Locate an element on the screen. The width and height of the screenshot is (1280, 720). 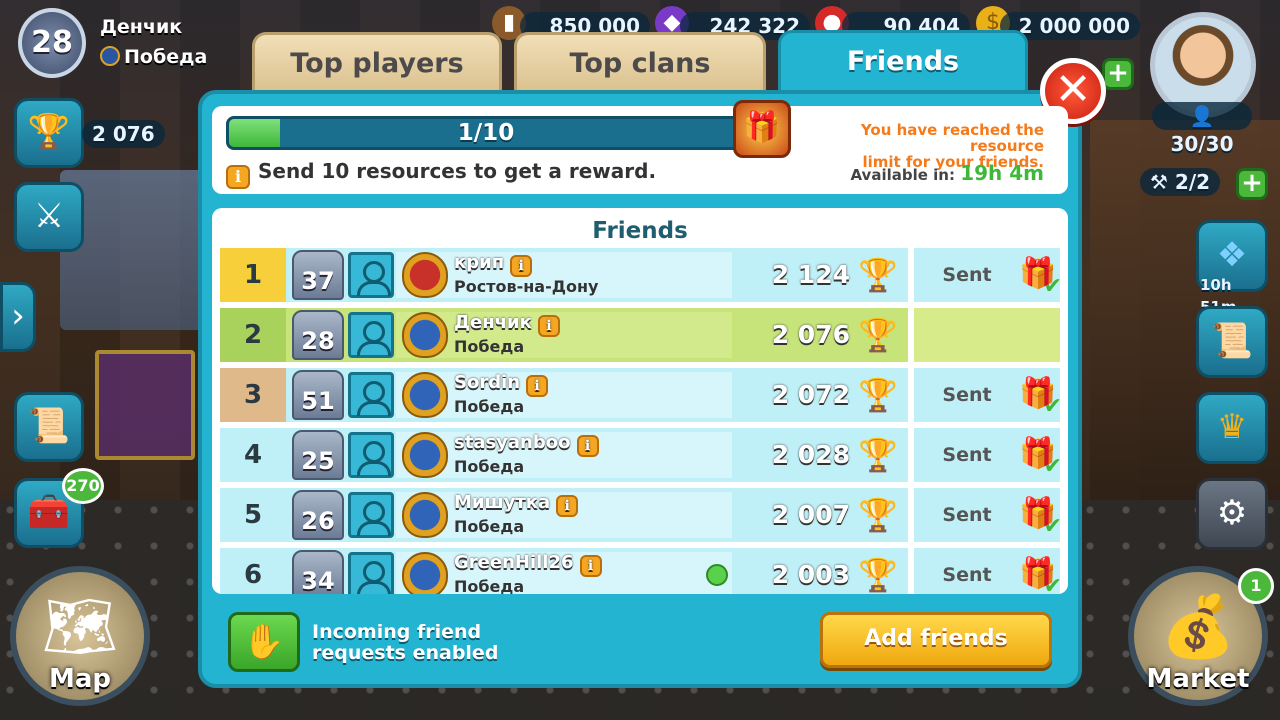
friend-row: 5 26 Мишутка i Победа 2 007 🏆 is located at coordinates (564, 515).